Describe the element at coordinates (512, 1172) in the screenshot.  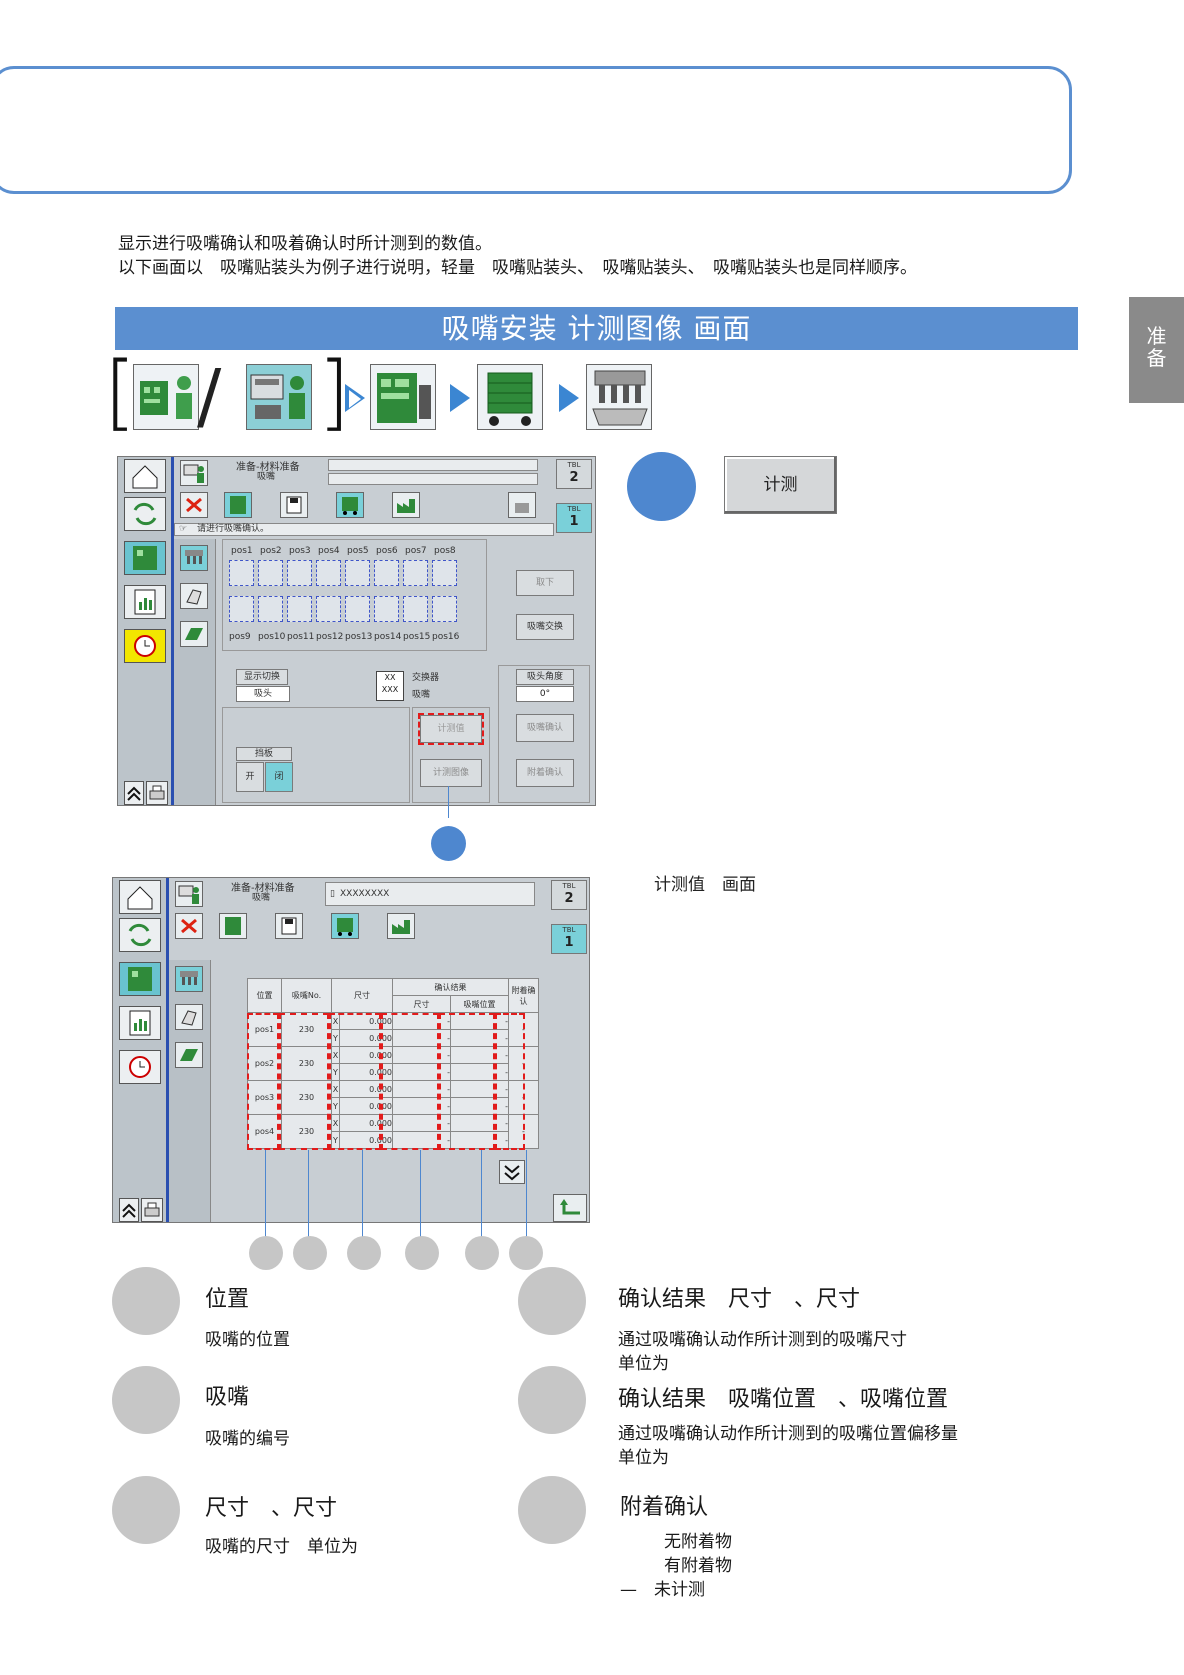
I see `scroll-down-icon` at that location.